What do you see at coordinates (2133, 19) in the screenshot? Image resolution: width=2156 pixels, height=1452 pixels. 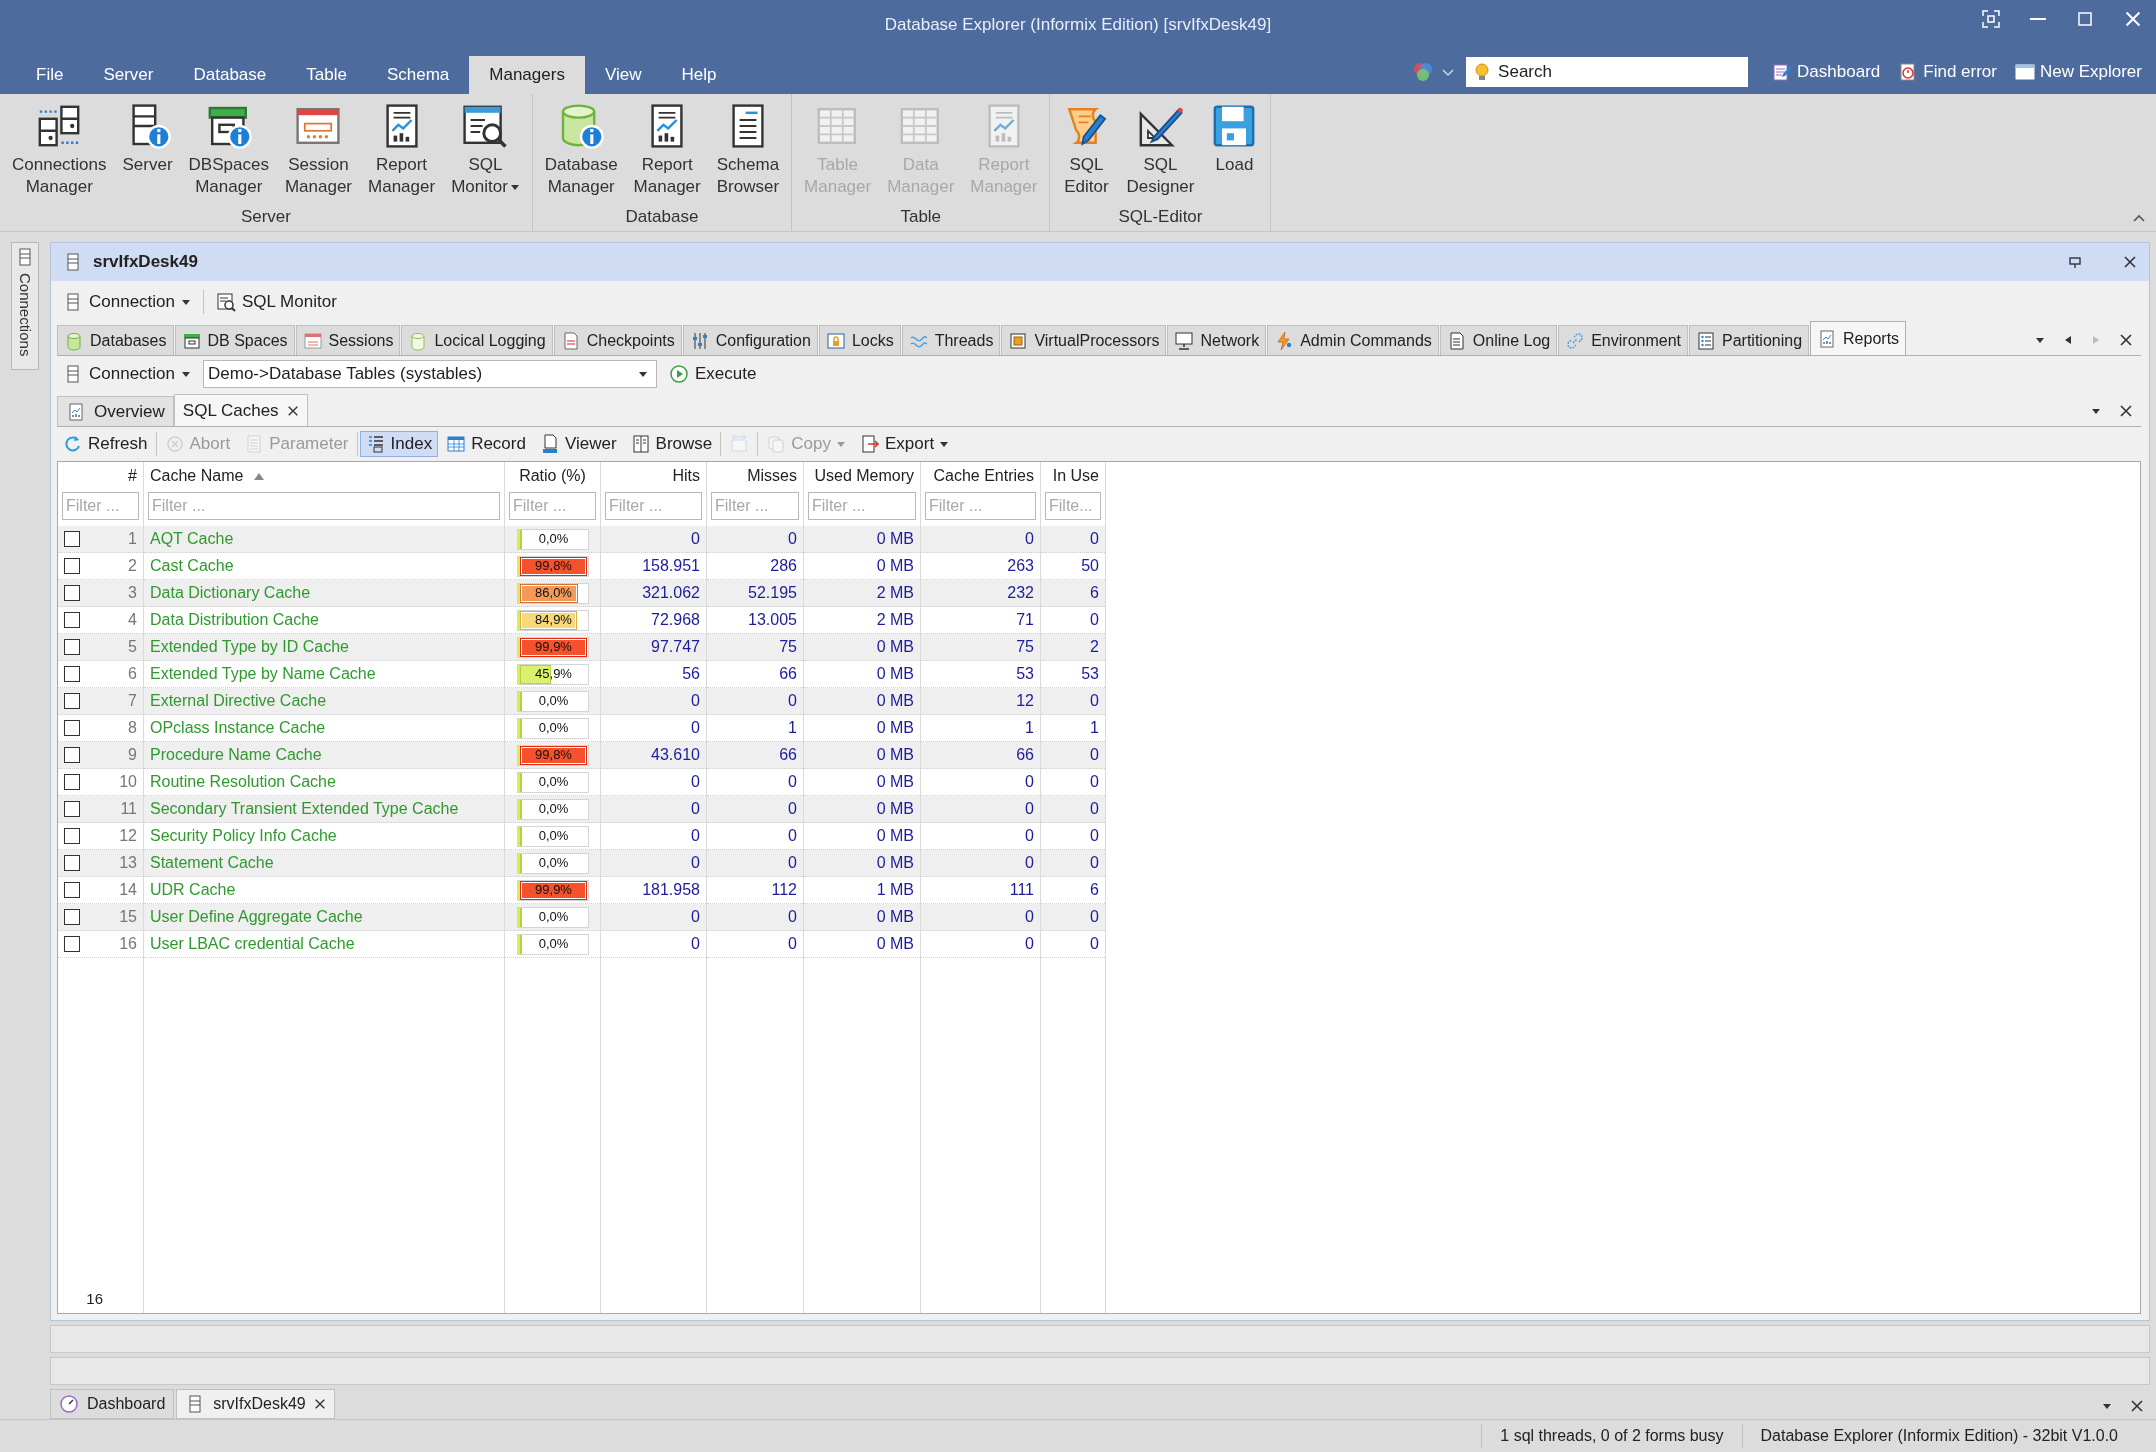 I see `close-icon` at bounding box center [2133, 19].